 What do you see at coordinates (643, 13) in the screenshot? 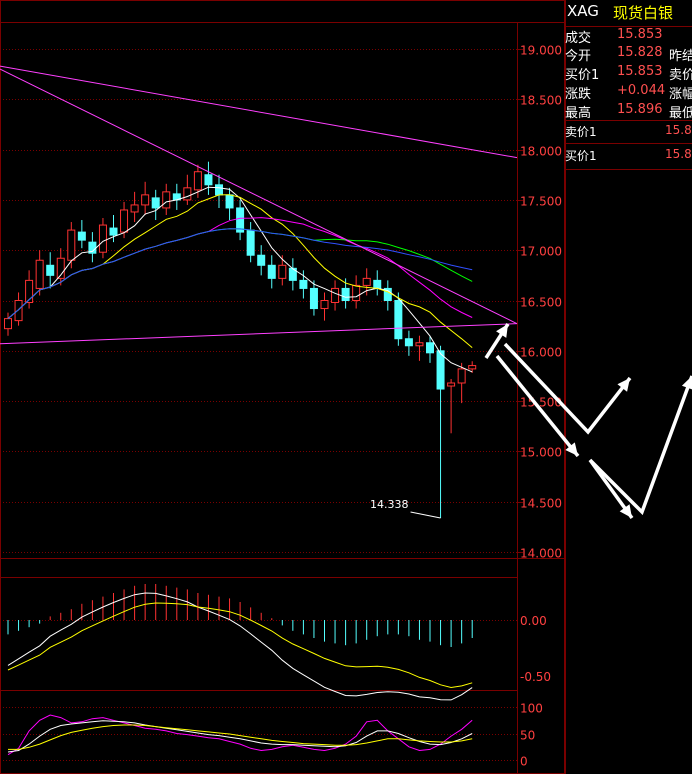
I see `symbol-name: 现货白银` at bounding box center [643, 13].